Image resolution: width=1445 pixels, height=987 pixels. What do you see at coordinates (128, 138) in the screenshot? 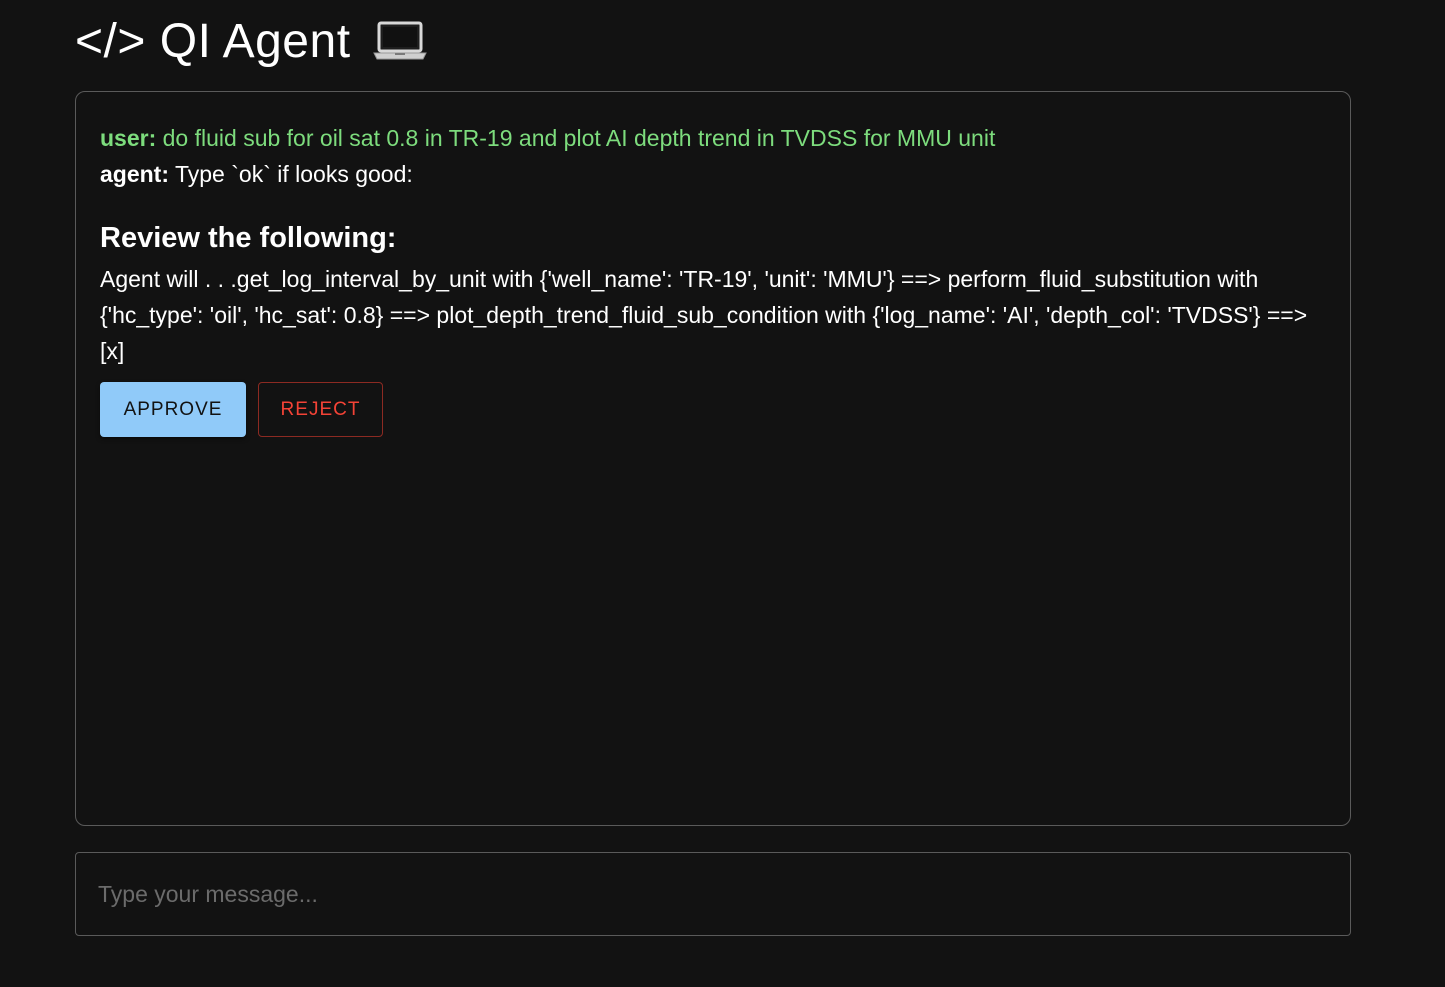
I see `user-role-label: user:` at bounding box center [128, 138].